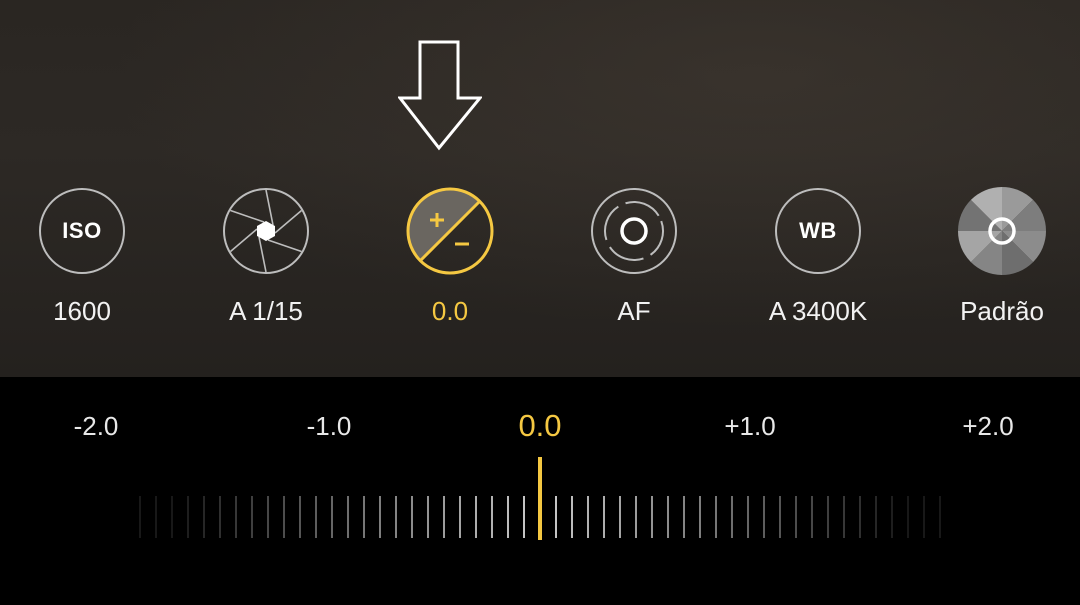 This screenshot has height=605, width=1080. I want to click on shutter-control: A 1/15, so click(266, 257).